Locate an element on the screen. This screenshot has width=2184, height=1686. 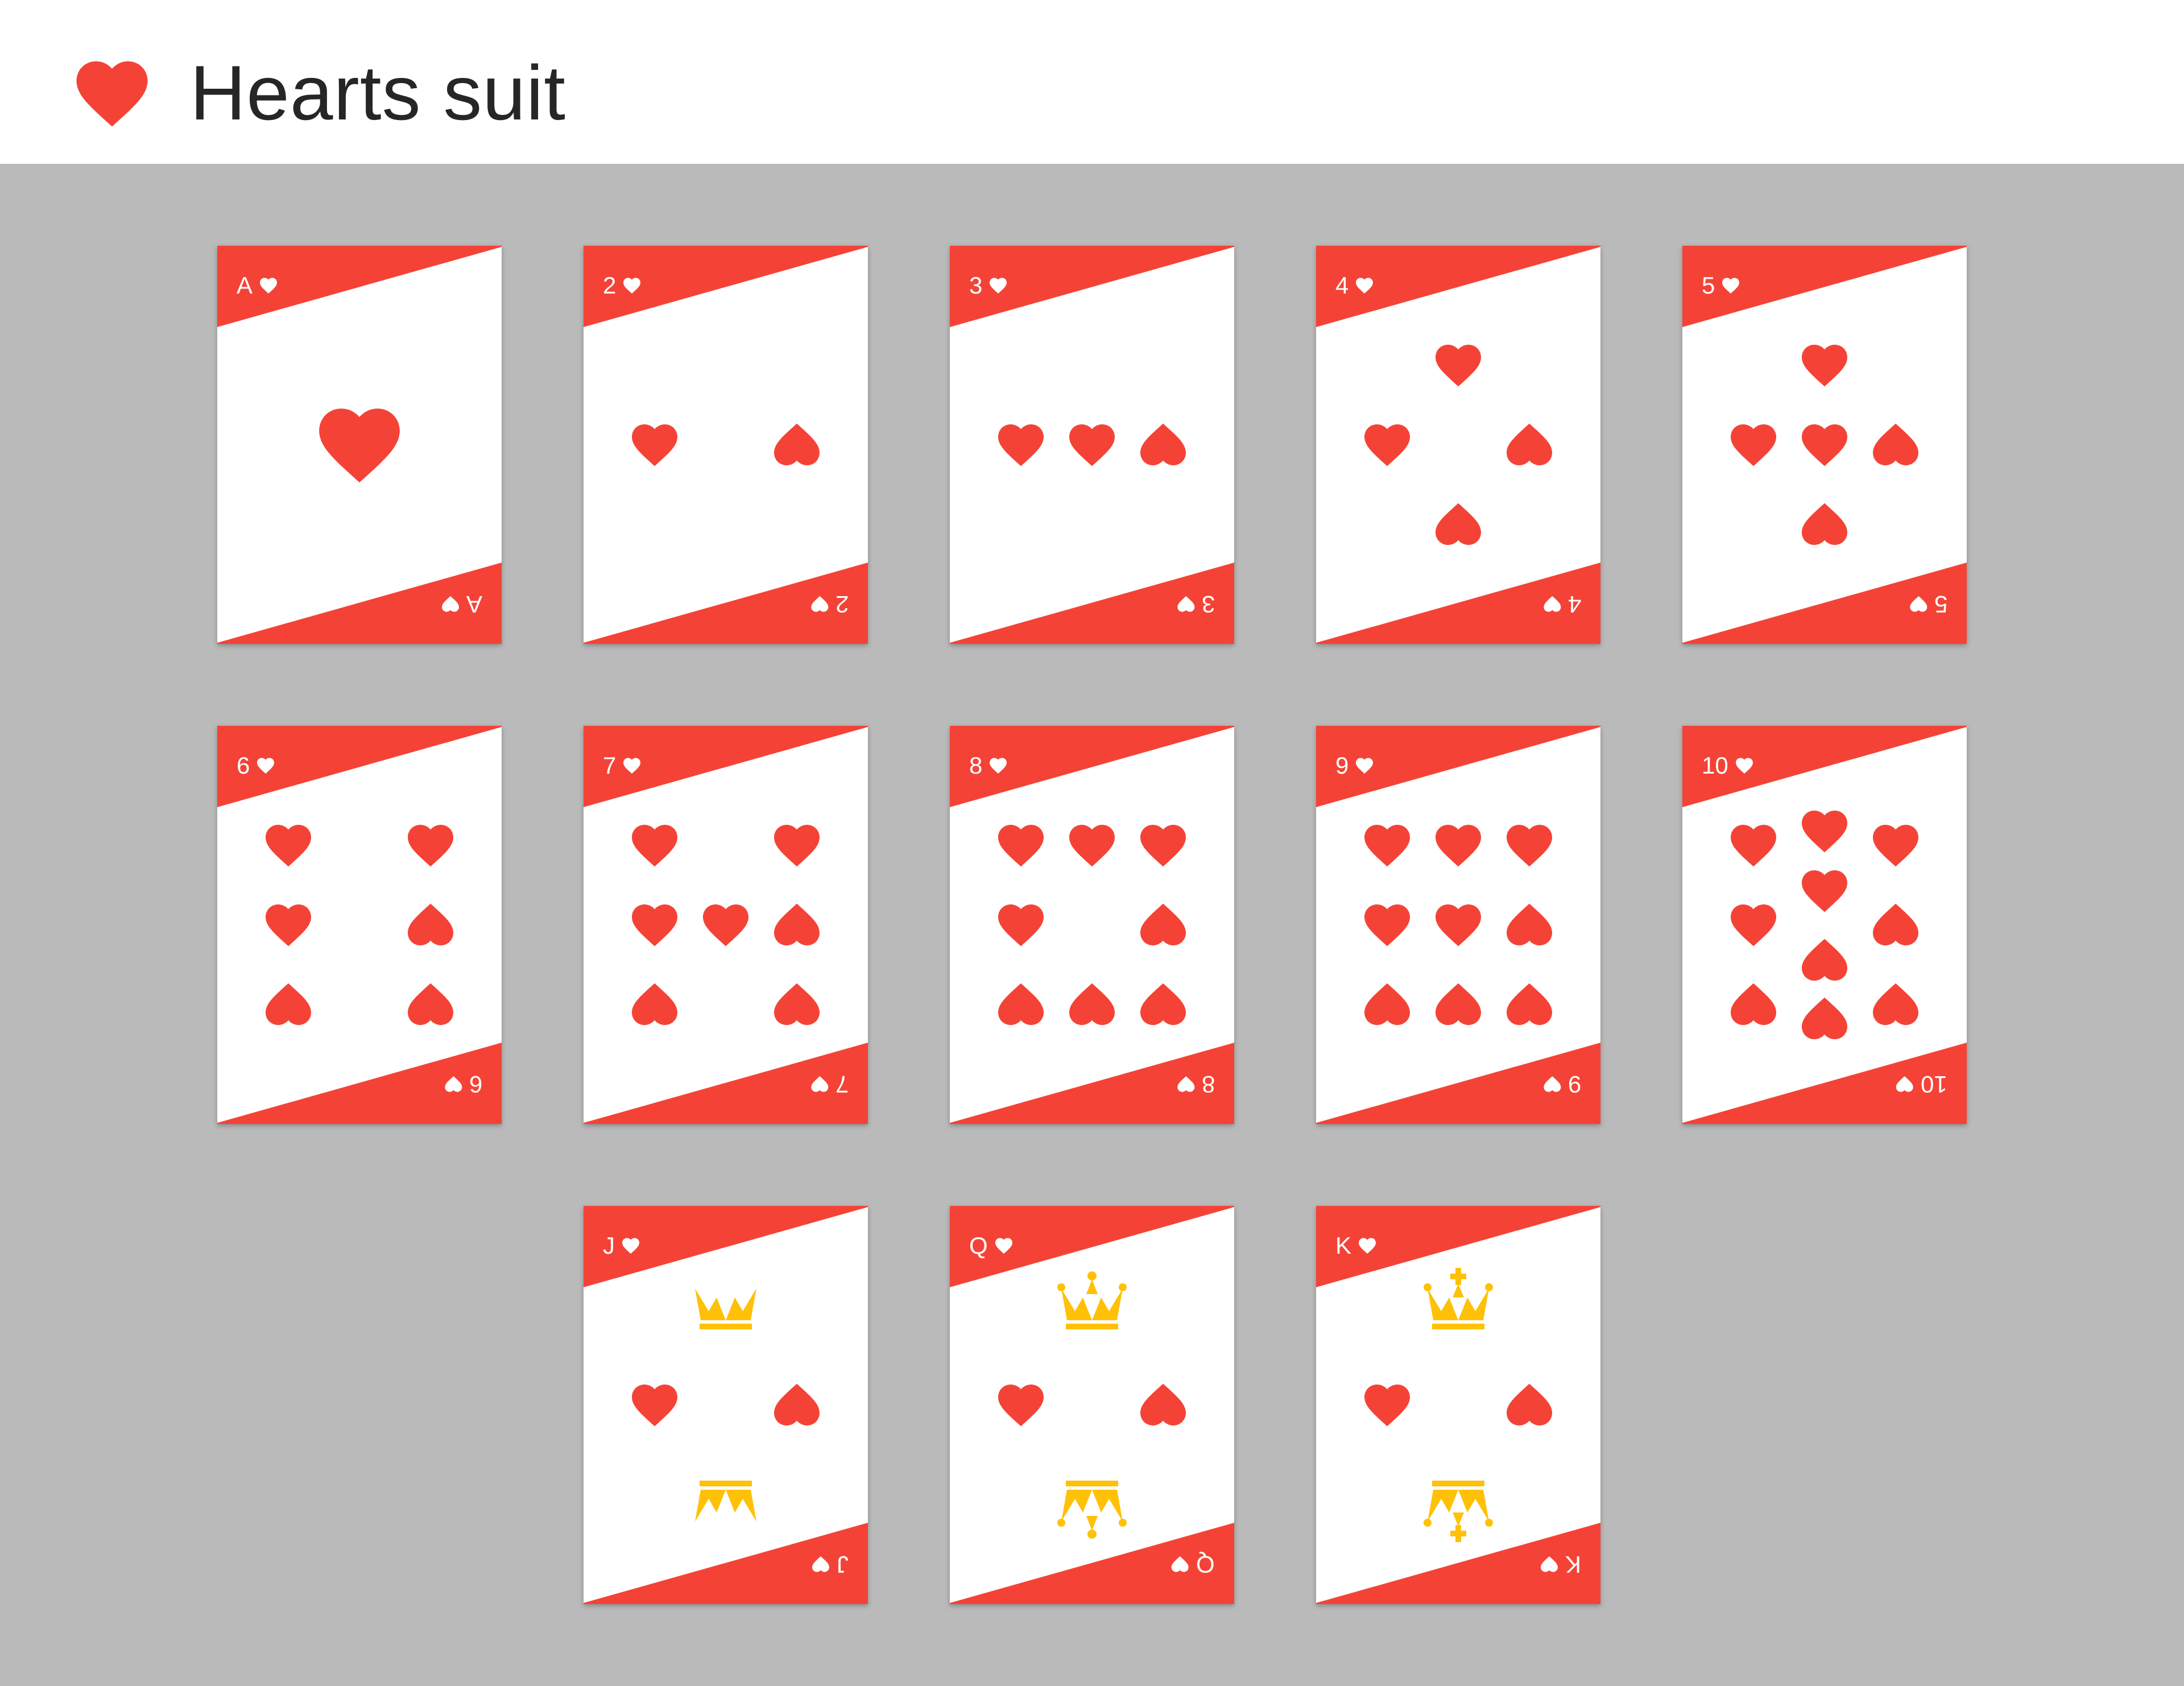
corner-index-bottom: 6 is located at coordinates (462, 1084).